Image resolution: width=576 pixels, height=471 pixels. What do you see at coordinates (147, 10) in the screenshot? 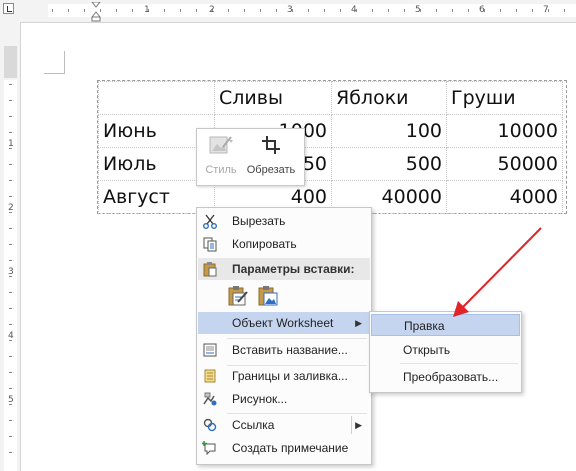
I see `ruler-number: 1` at bounding box center [147, 10].